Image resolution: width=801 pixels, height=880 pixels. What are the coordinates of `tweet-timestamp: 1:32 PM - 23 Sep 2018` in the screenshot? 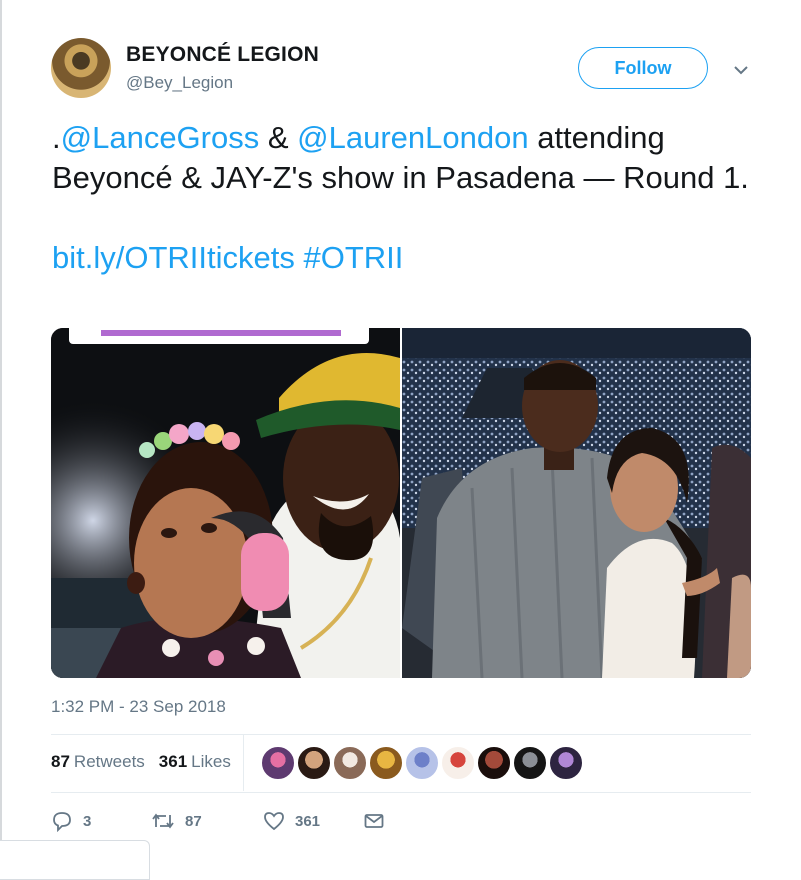 It's located at (138, 707).